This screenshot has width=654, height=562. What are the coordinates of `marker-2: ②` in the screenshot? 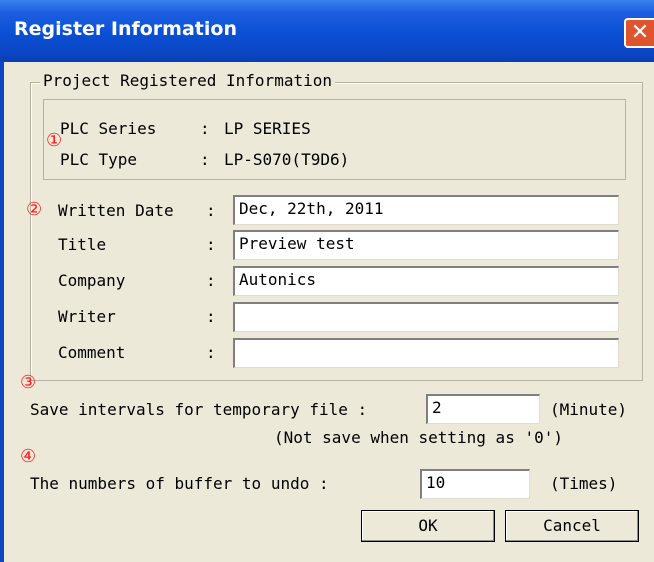 It's located at (34, 209).